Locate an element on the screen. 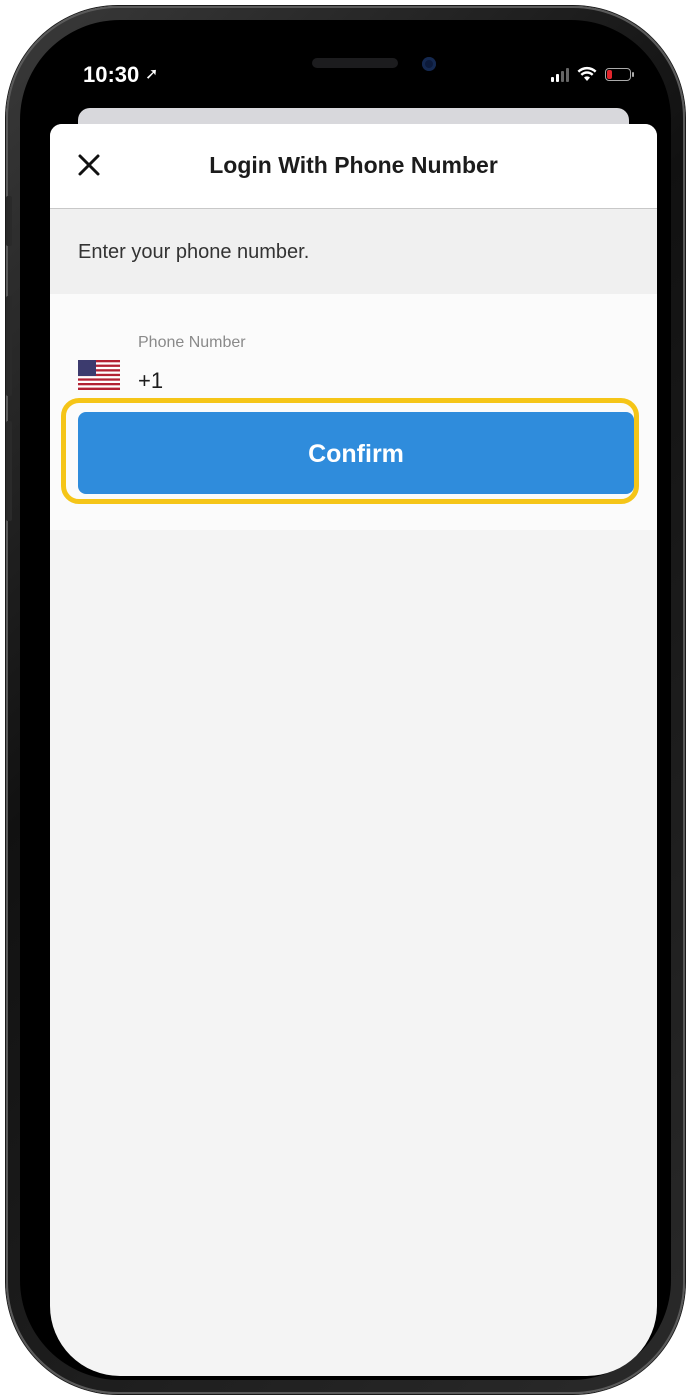  front-camera is located at coordinates (429, 64).